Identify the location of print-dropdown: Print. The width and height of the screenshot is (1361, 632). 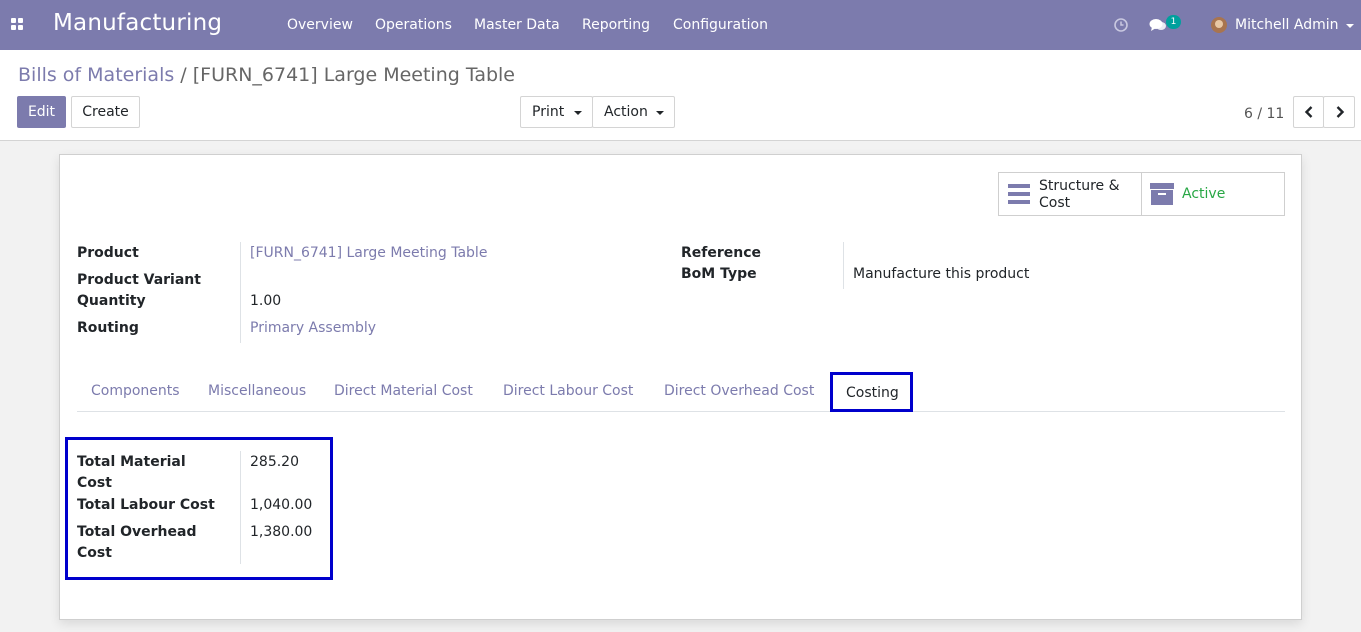
(556, 112).